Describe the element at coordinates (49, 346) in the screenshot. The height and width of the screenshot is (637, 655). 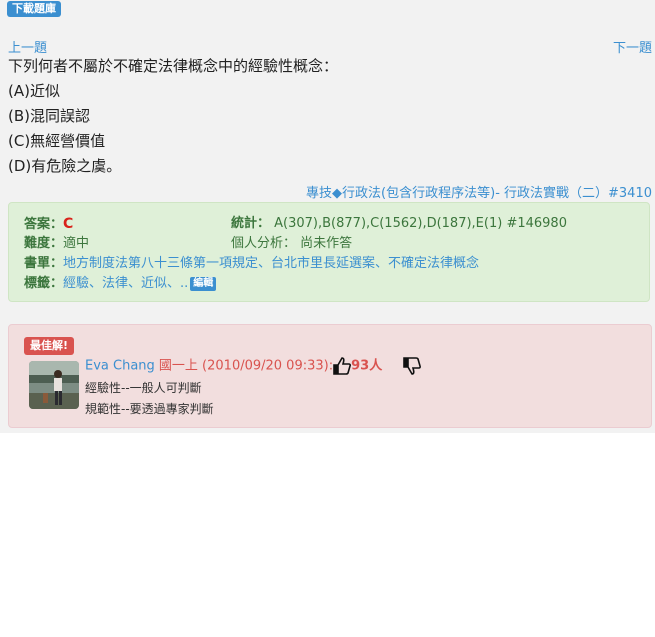
I see `best-answer-badge: 最佳解!` at that location.